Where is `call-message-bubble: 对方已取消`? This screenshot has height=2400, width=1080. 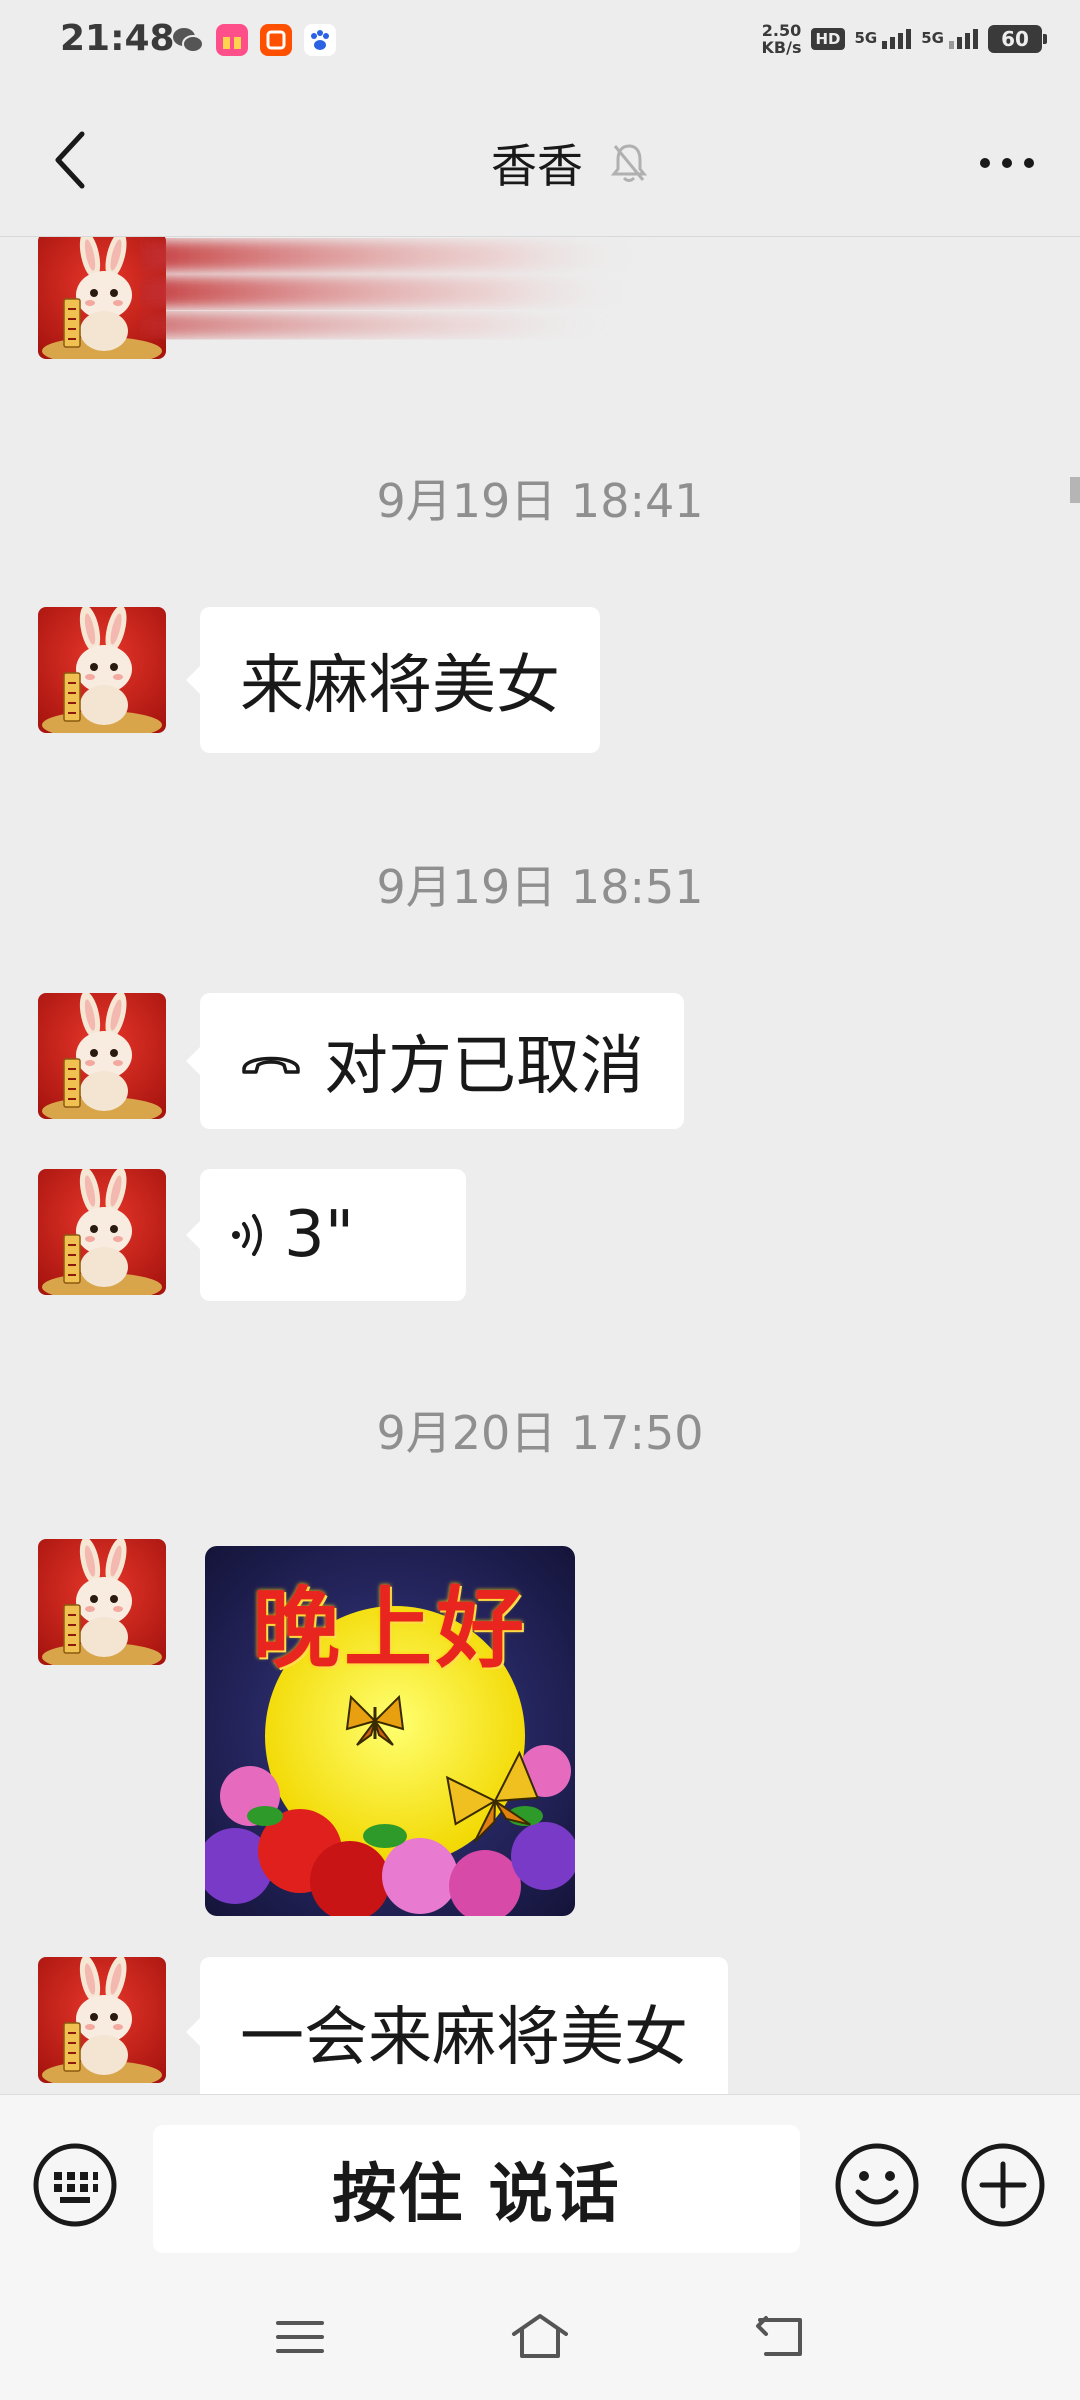
call-message-bubble: 对方已取消 is located at coordinates (435, 1061).